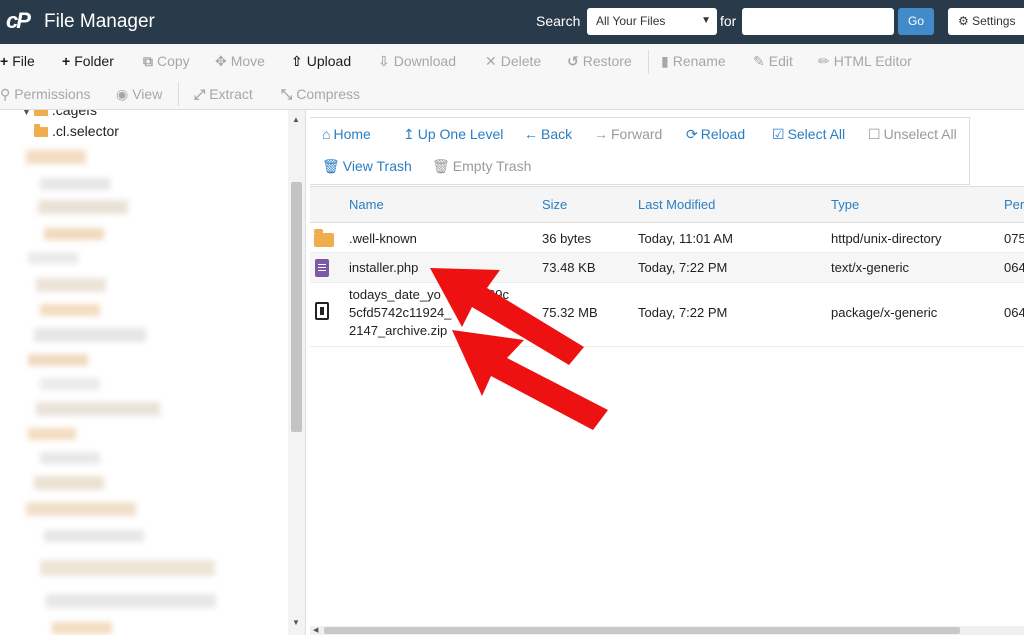 The image size is (1024, 635). Describe the element at coordinates (685, 238) in the screenshot. I see `file-modified: Today, 11:01 AM` at that location.